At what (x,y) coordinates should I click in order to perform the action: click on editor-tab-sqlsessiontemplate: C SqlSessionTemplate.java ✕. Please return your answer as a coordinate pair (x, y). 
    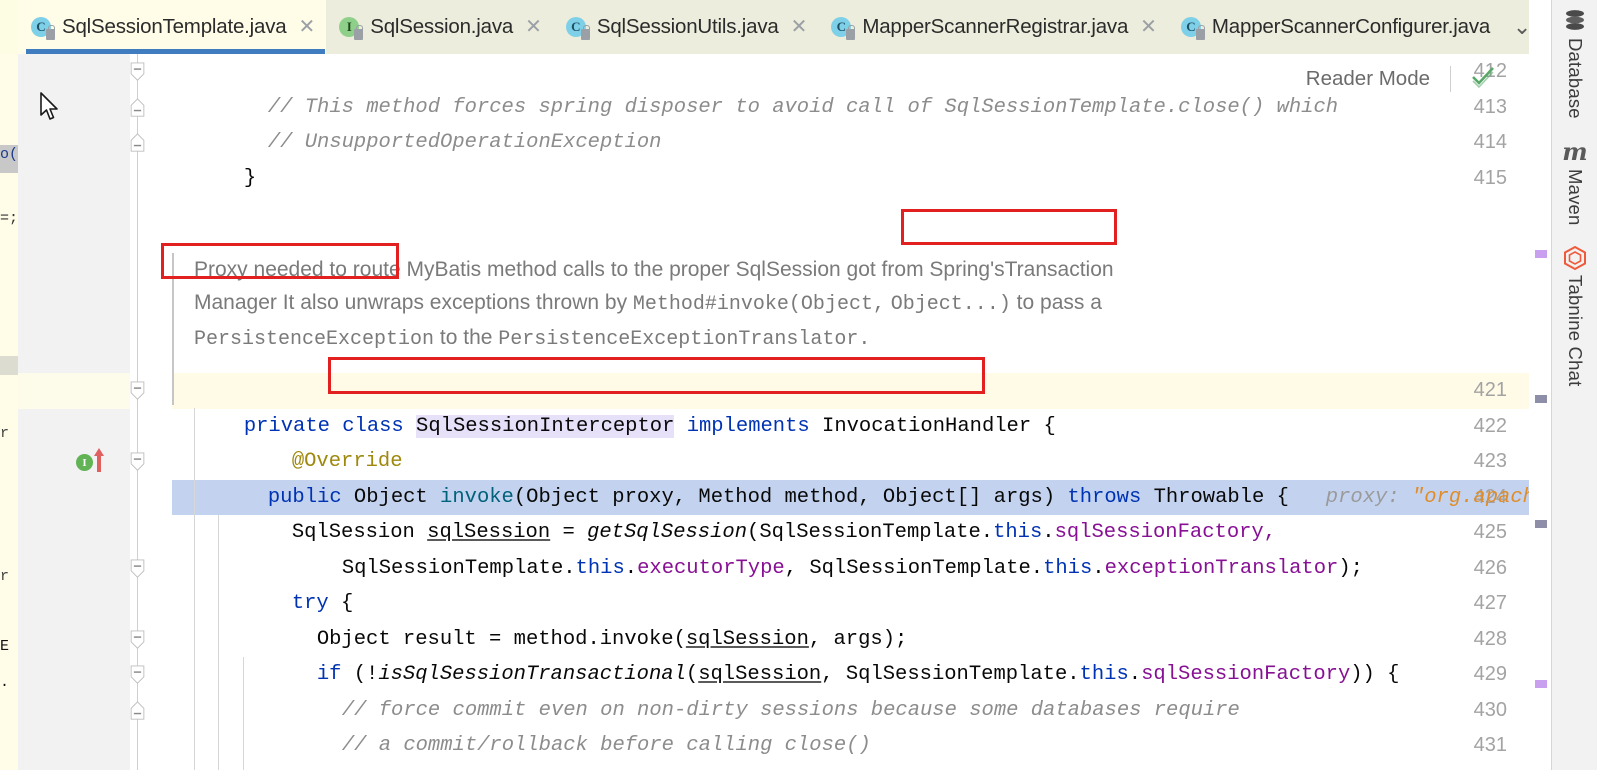
    Looking at the image, I should click on (172, 27).